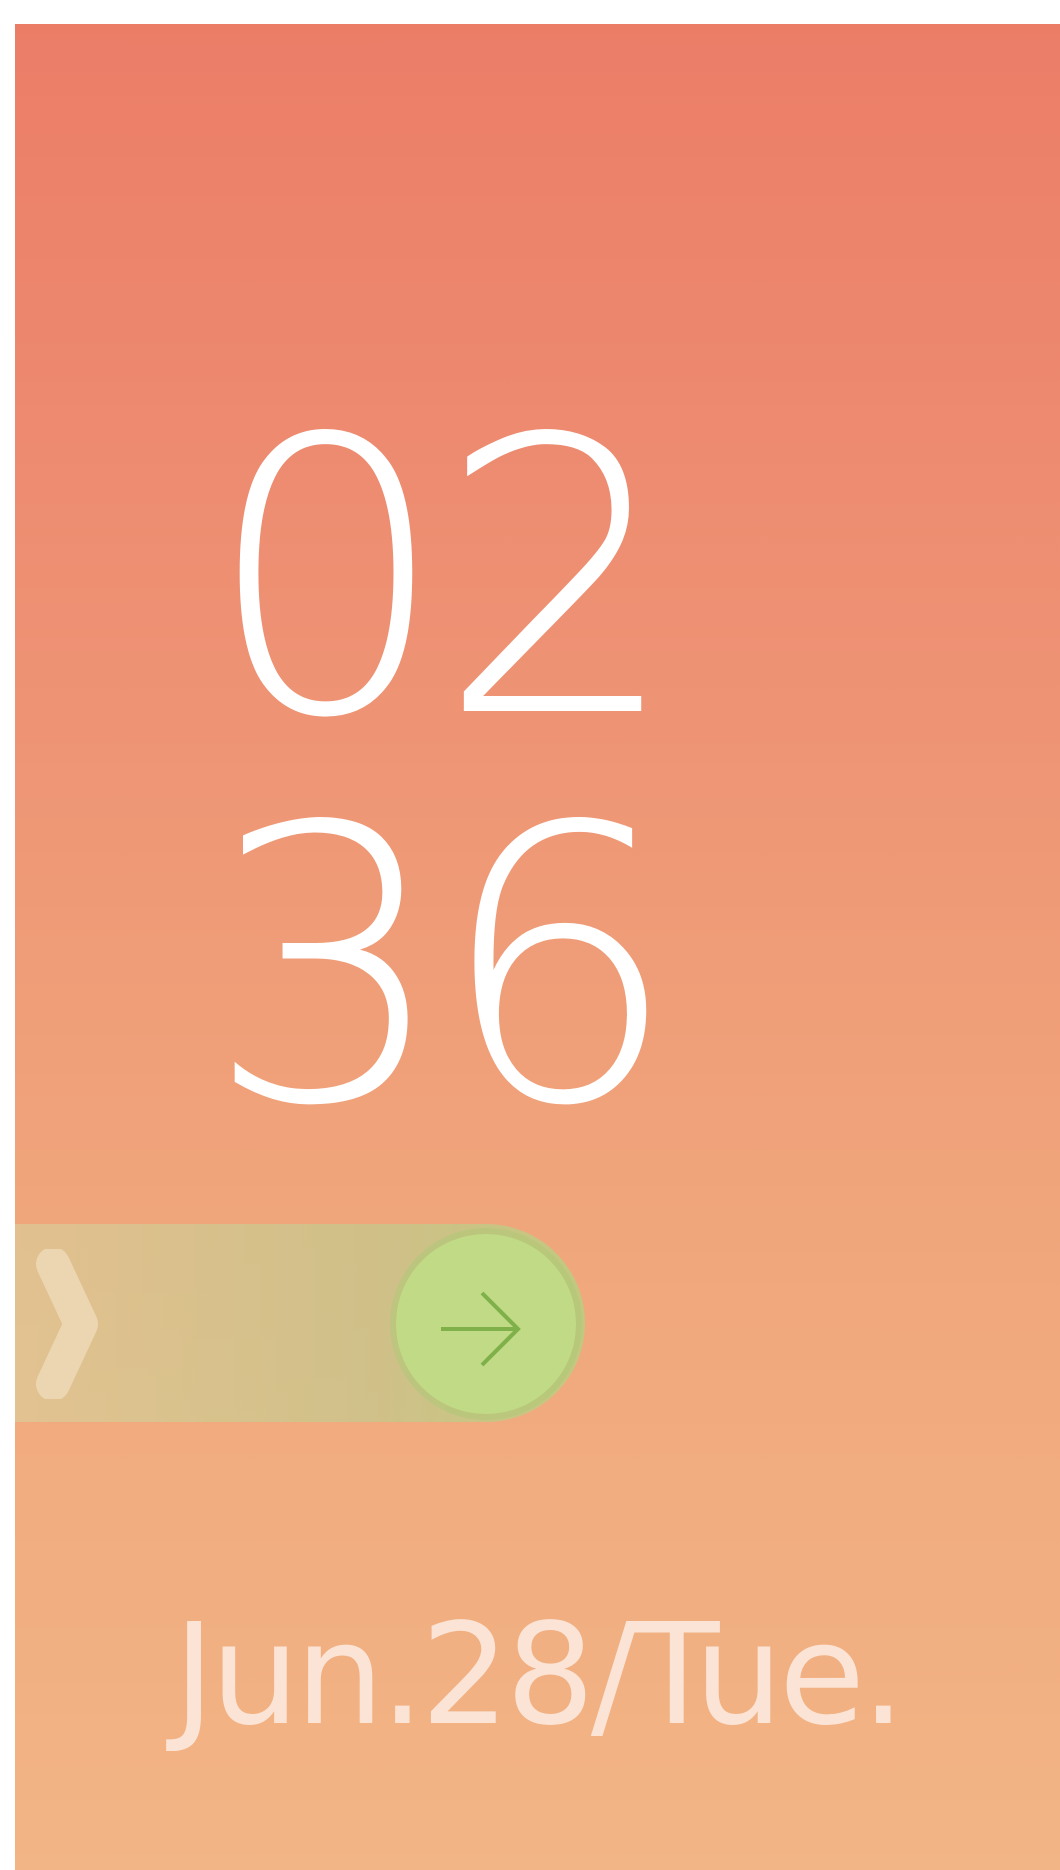 This screenshot has height=1870, width=1060. What do you see at coordinates (539, 1675) in the screenshot?
I see `date-label: Jun.28/Tue.` at bounding box center [539, 1675].